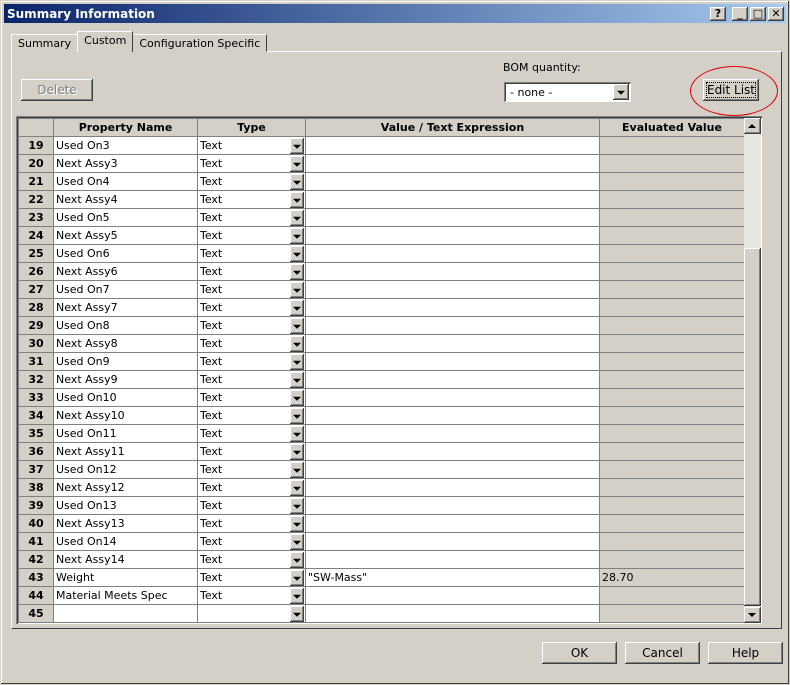 This screenshot has height=685, width=790. What do you see at coordinates (125, 325) in the screenshot?
I see `property-name-cell: Used On8` at bounding box center [125, 325].